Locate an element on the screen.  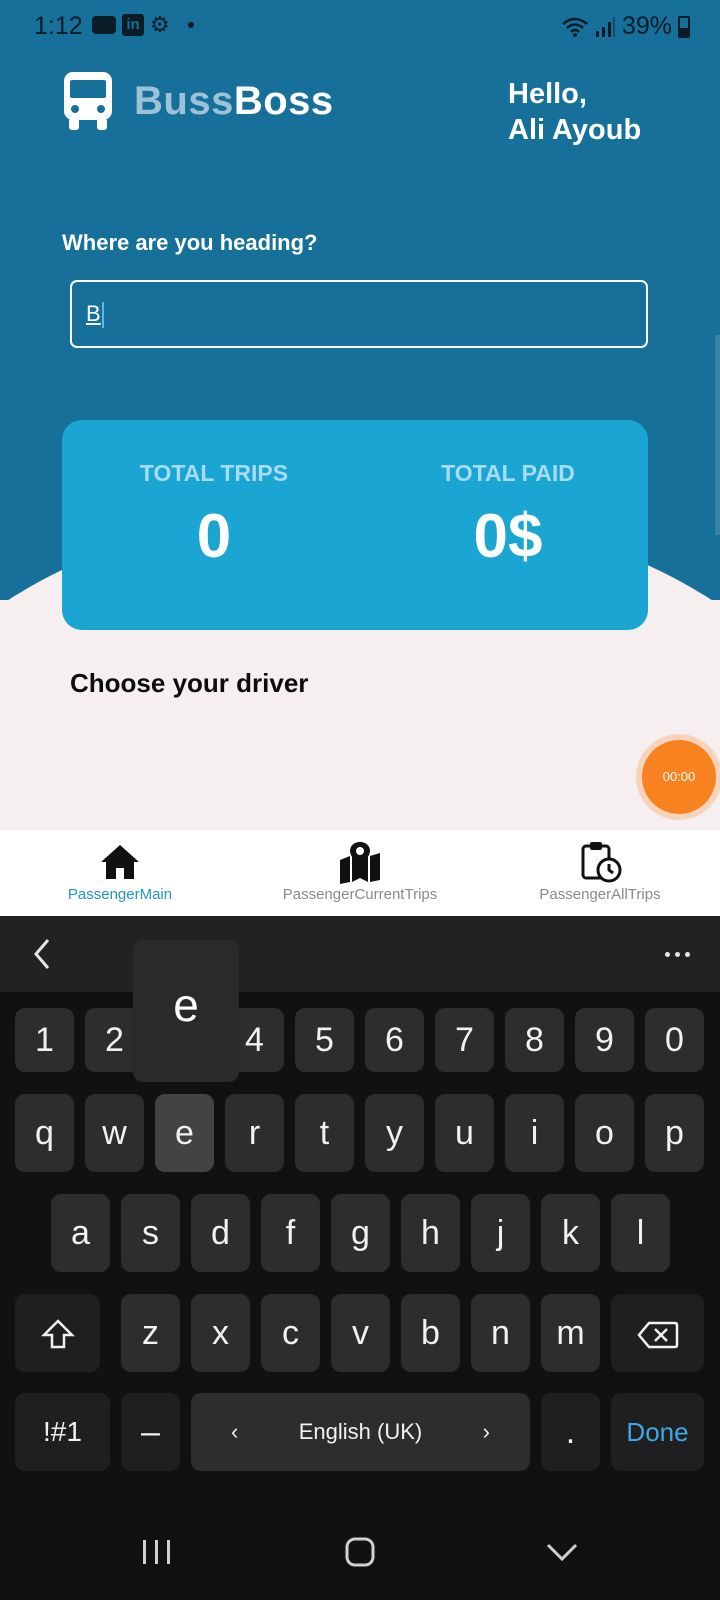
signal-icon is located at coordinates (605, 26).